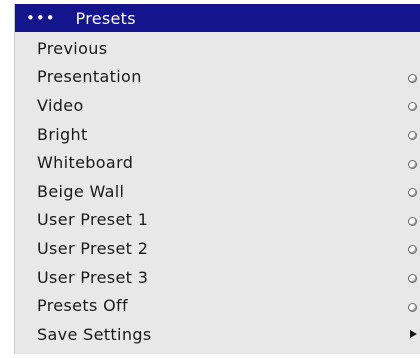 The height and width of the screenshot is (358, 420). I want to click on menu-item-label: Beige Wall, so click(81, 191).